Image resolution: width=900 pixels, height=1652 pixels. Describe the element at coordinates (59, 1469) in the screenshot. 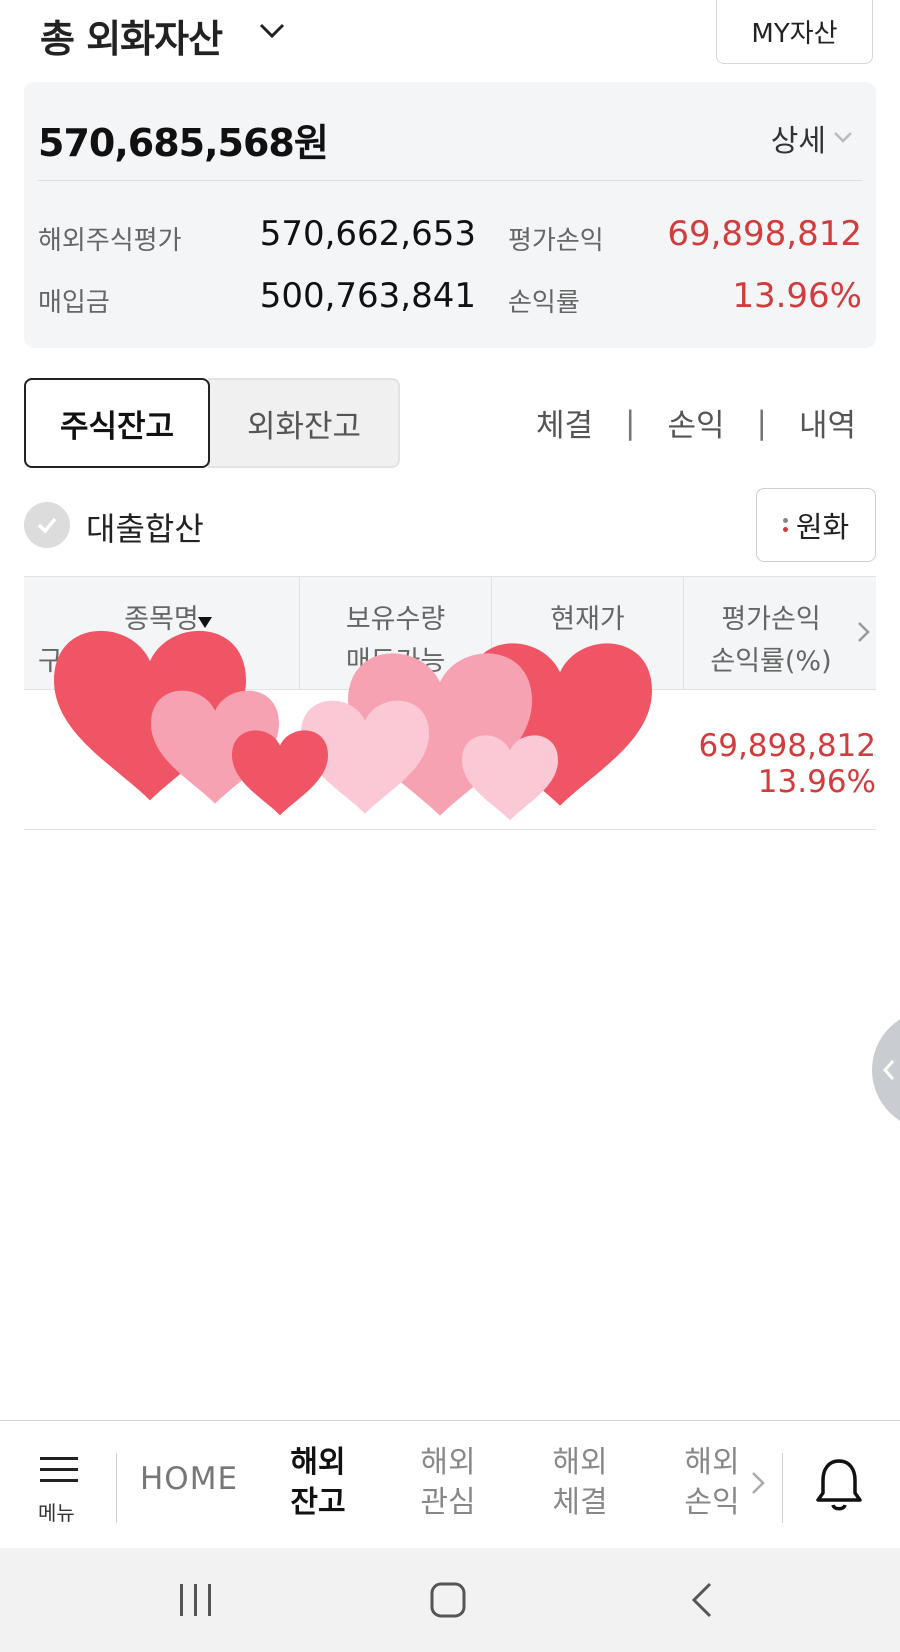

I see `hamburger-icon` at that location.